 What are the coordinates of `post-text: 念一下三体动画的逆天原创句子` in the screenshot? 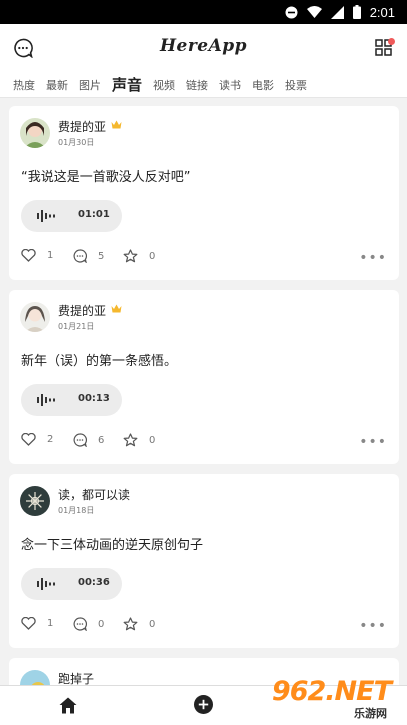 It's located at (112, 545).